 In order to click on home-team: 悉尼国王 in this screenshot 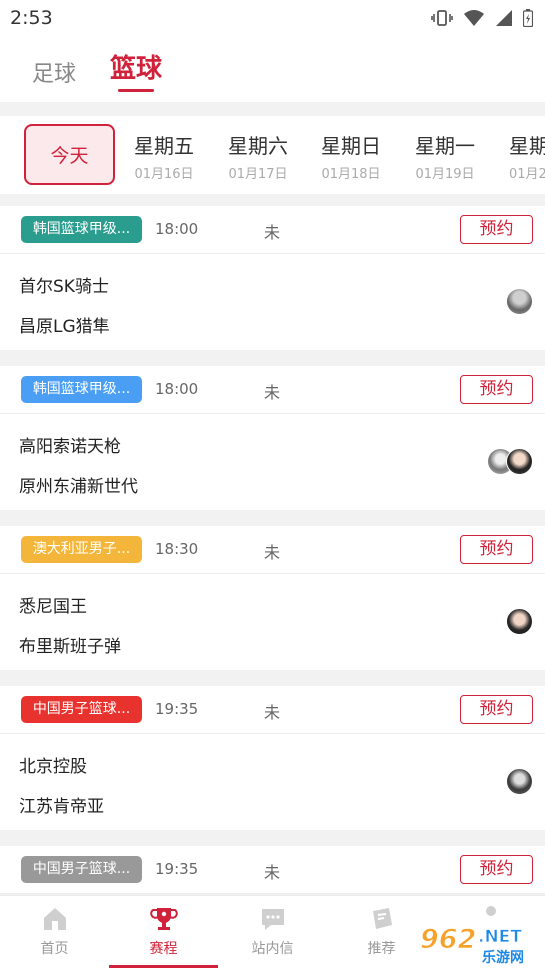, I will do `click(53, 607)`.